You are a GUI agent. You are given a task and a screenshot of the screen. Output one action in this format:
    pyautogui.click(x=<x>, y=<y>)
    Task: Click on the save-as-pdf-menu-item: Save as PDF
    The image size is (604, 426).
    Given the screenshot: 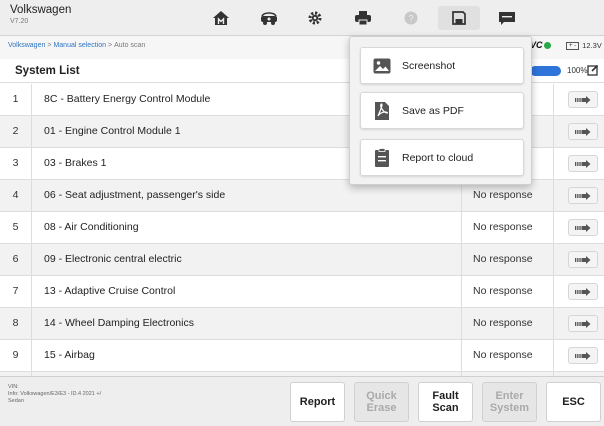 What is the action you would take?
    pyautogui.click(x=442, y=110)
    